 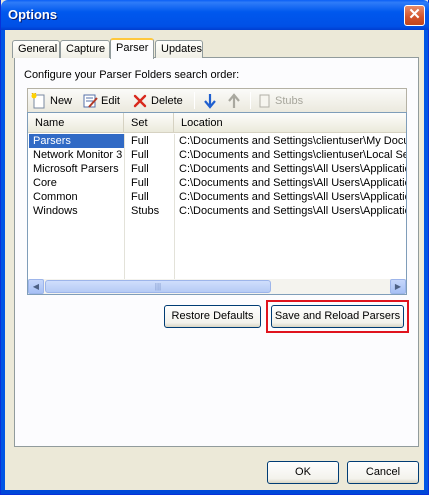 What do you see at coordinates (76, 169) in the screenshot?
I see `row-name: Microsoft Parsers` at bounding box center [76, 169].